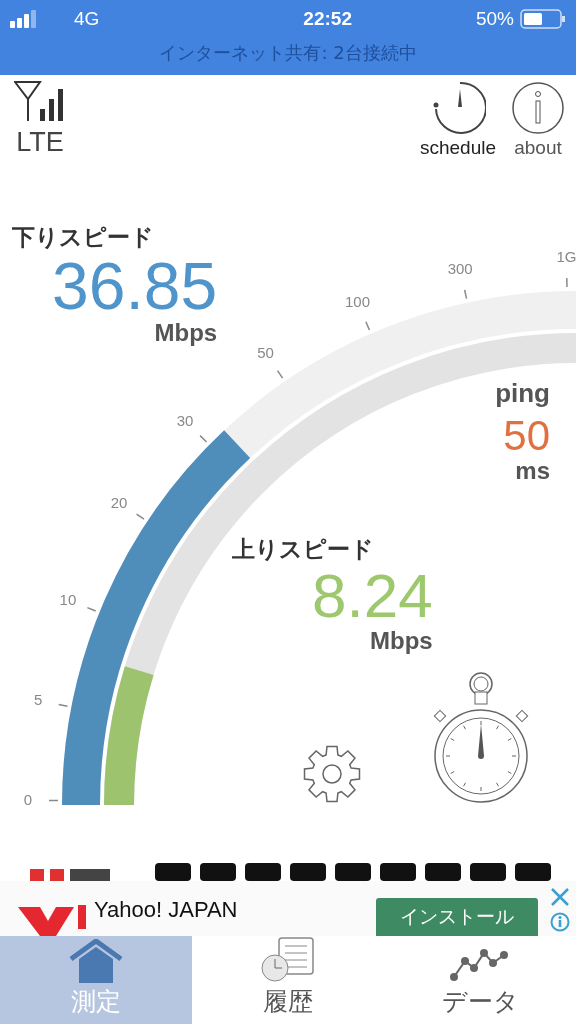  What do you see at coordinates (457, 119) in the screenshot?
I see `schedule-button: schedule` at bounding box center [457, 119].